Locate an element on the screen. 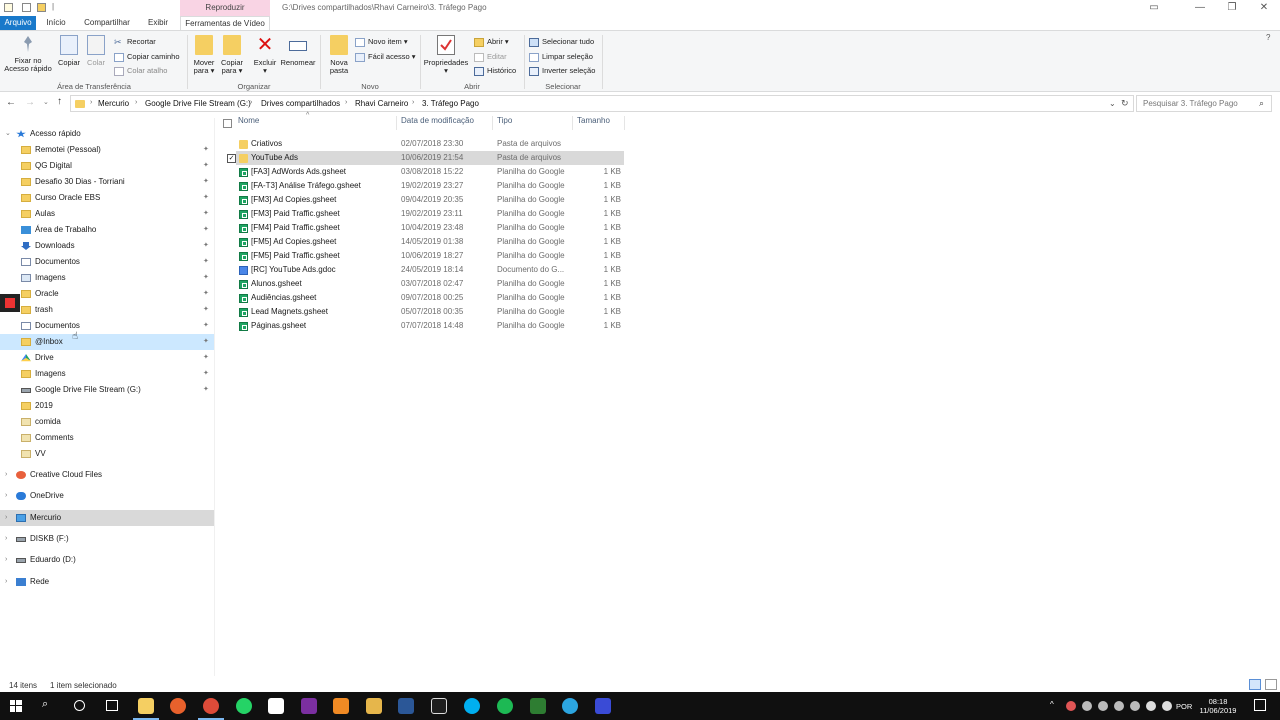 The image size is (1280, 720). large-icons-view-icon is located at coordinates (1271, 684).